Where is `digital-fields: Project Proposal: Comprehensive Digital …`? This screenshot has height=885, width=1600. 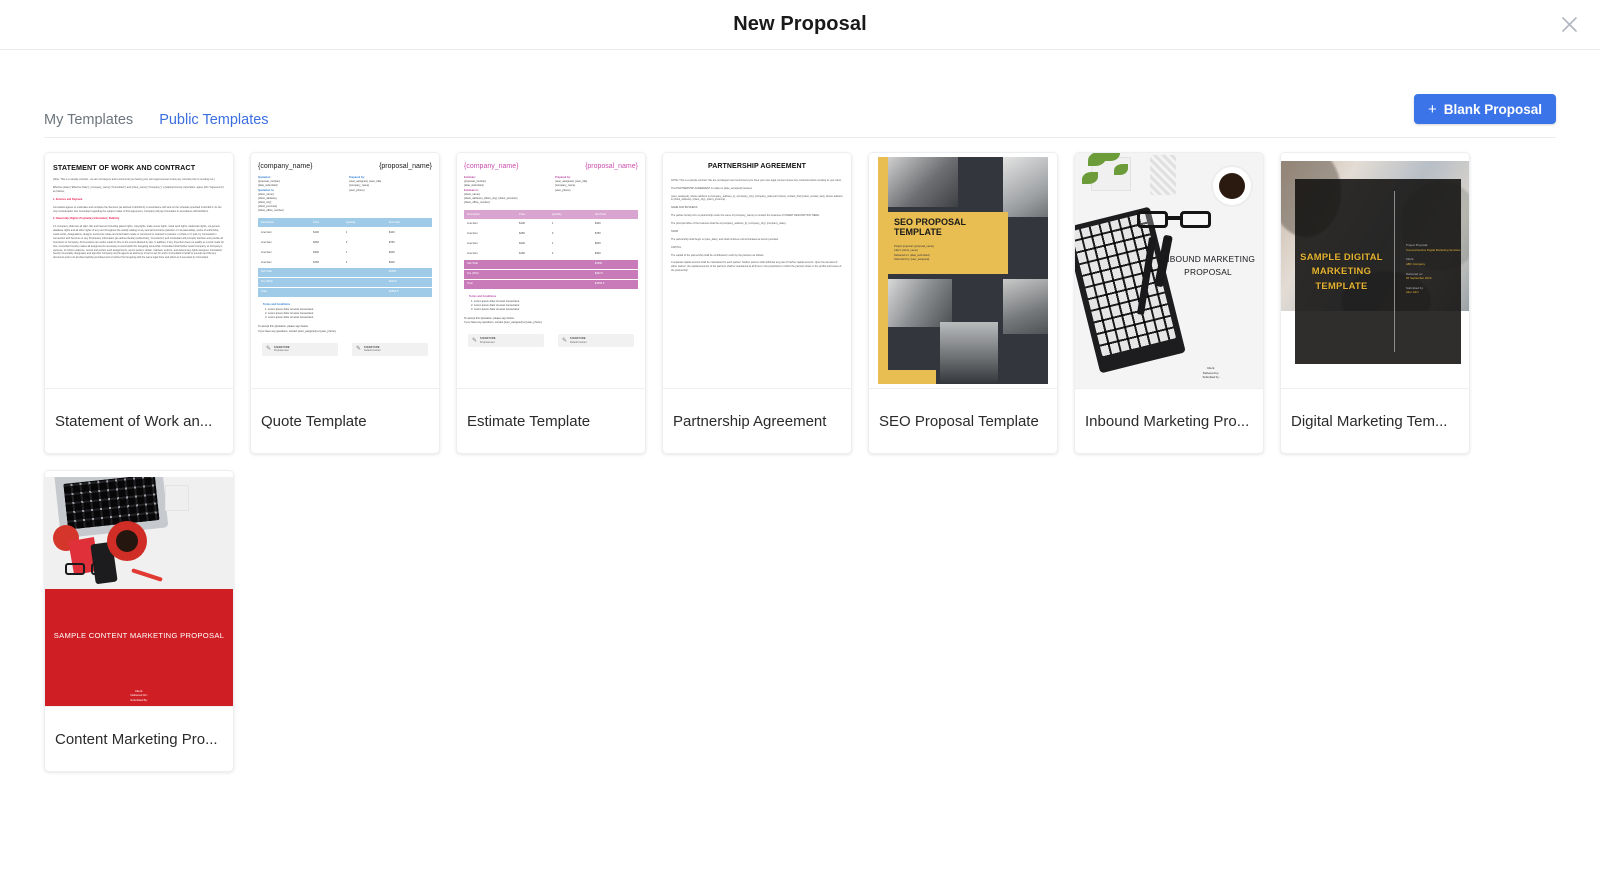
digital-fields: Project Proposal: Comprehensive Digital … is located at coordinates (1431, 271).